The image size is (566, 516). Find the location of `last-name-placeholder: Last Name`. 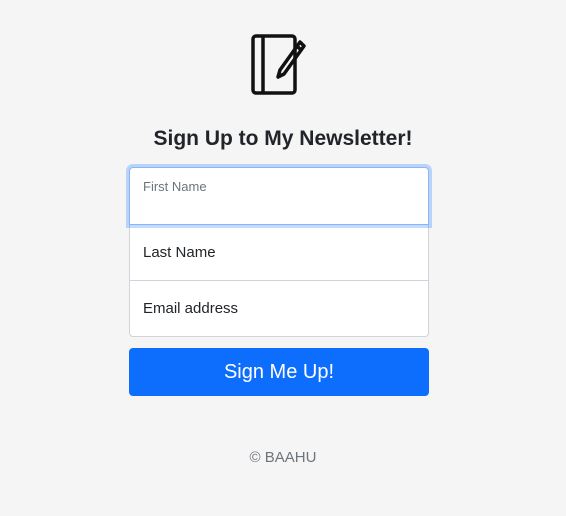

last-name-placeholder: Last Name is located at coordinates (179, 252).